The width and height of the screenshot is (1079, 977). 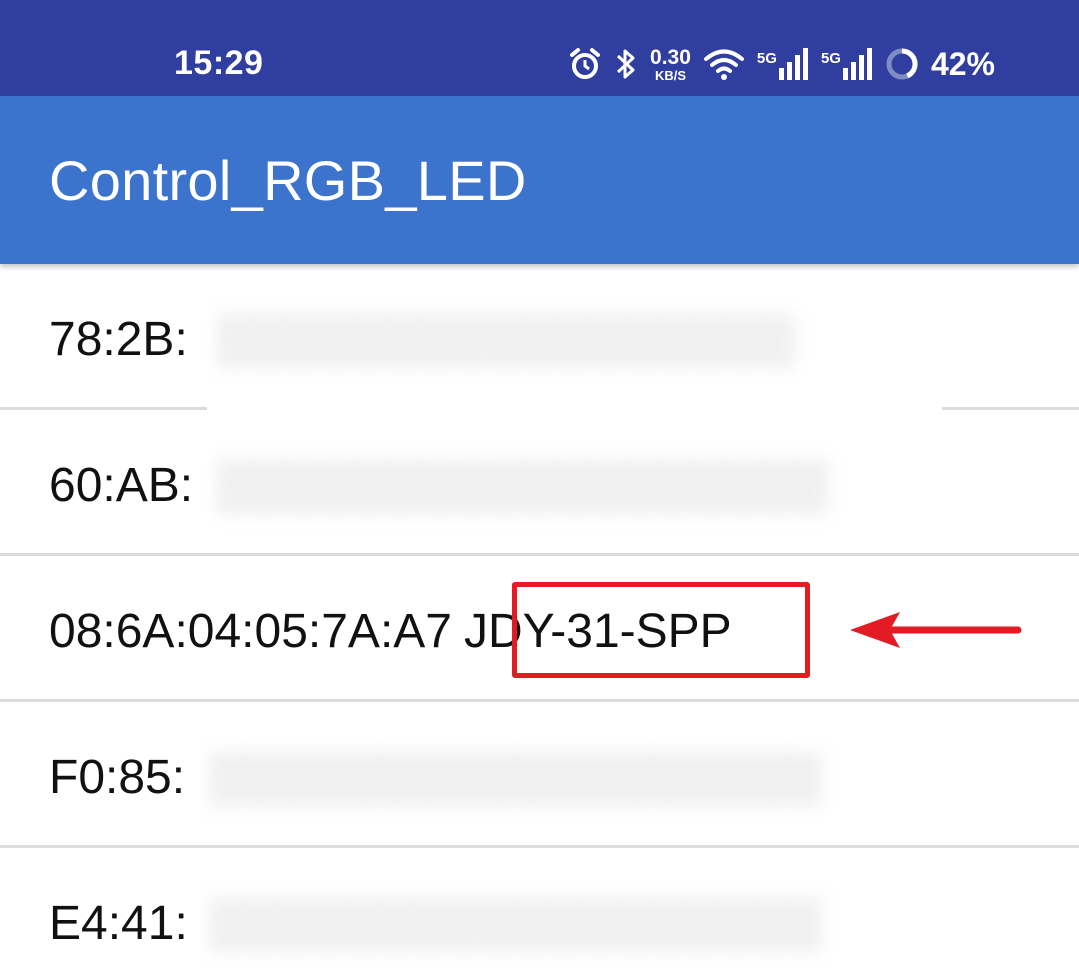 I want to click on status-bar: 15:29 0.30 KB/S 5G 5G 42%, so click(x=539, y=48).